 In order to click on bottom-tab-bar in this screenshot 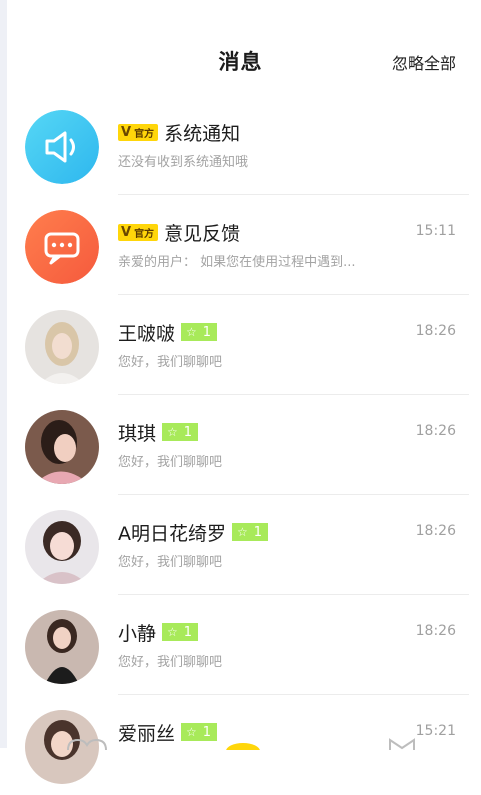, I will do `click(240, 747)`.